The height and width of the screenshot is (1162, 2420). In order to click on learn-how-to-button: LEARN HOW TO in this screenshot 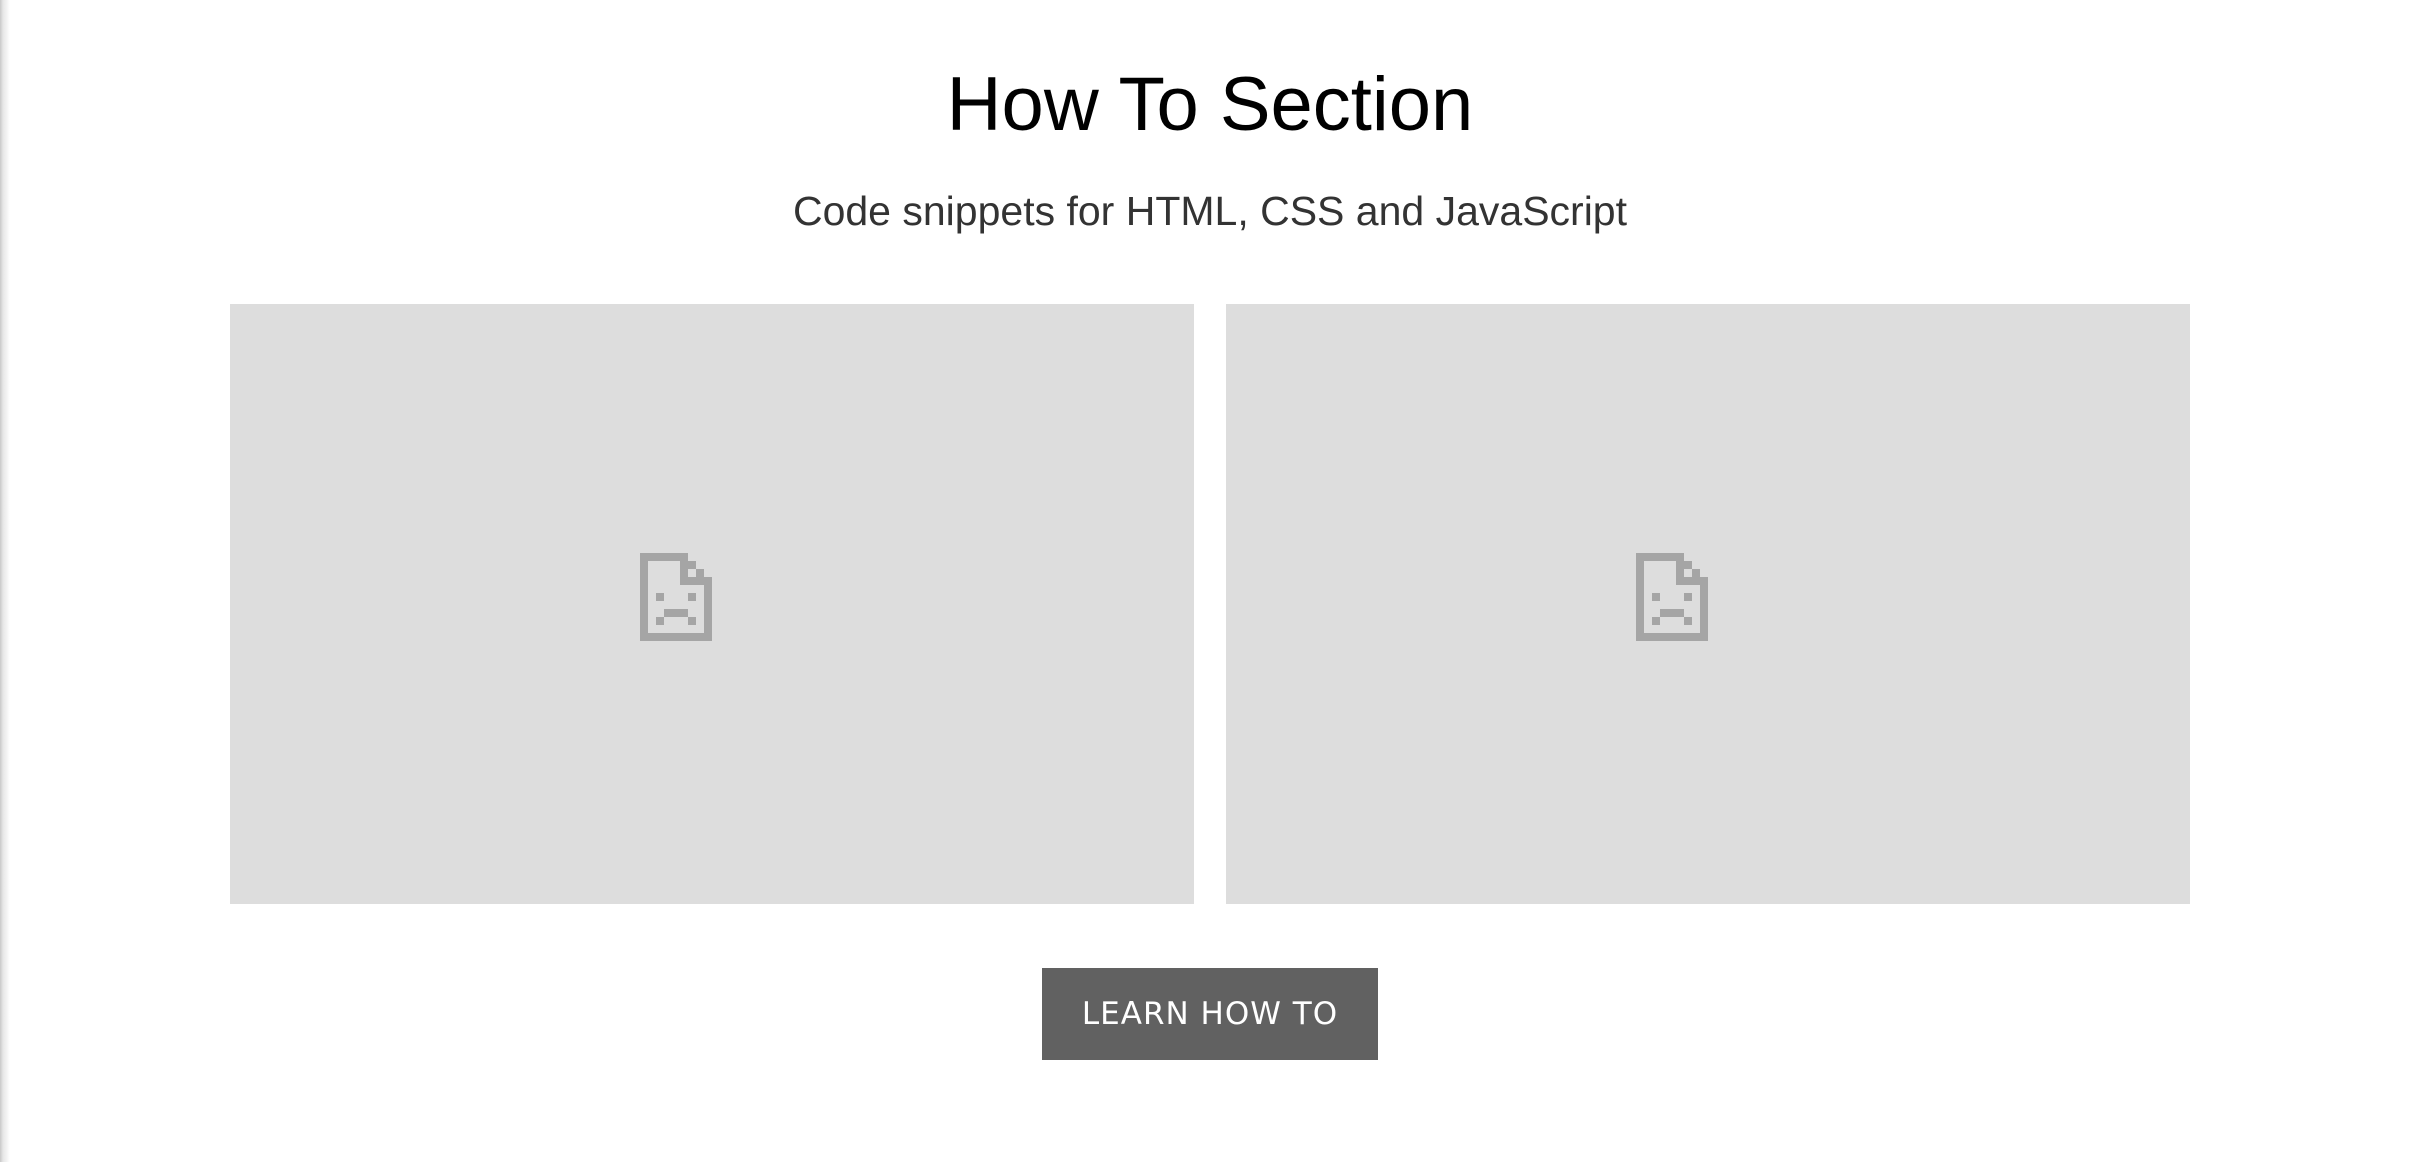, I will do `click(1210, 1014)`.